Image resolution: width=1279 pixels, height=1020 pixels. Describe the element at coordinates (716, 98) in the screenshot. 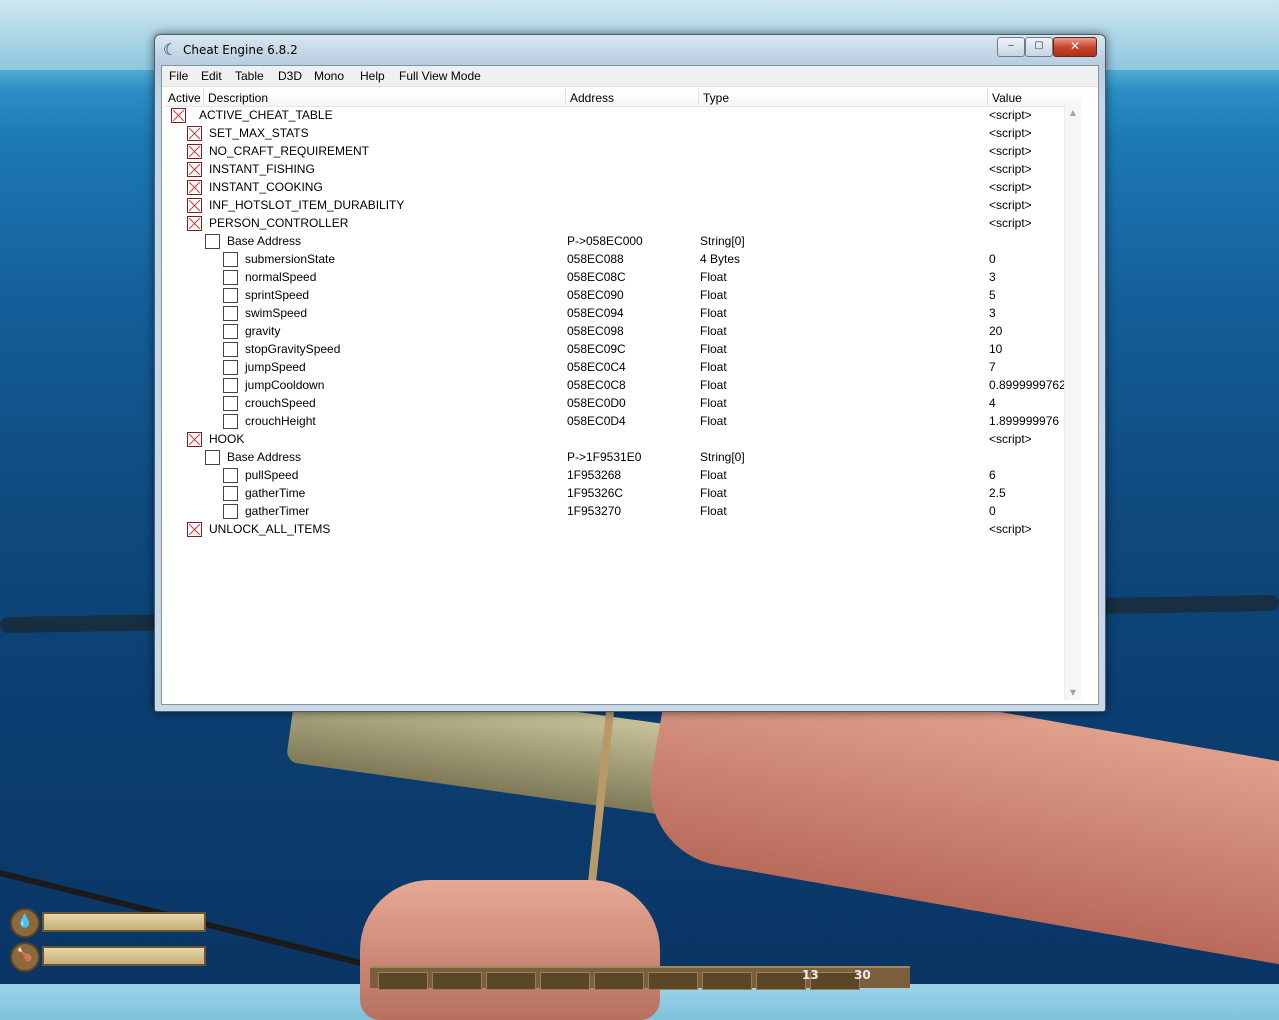

I see `column-type: Type` at that location.